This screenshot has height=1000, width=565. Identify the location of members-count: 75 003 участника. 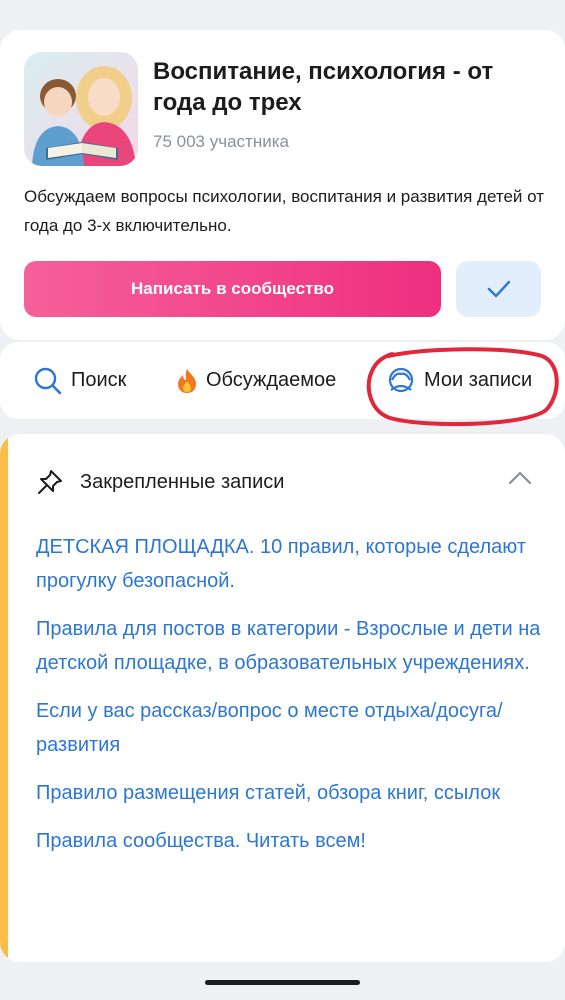
(221, 142).